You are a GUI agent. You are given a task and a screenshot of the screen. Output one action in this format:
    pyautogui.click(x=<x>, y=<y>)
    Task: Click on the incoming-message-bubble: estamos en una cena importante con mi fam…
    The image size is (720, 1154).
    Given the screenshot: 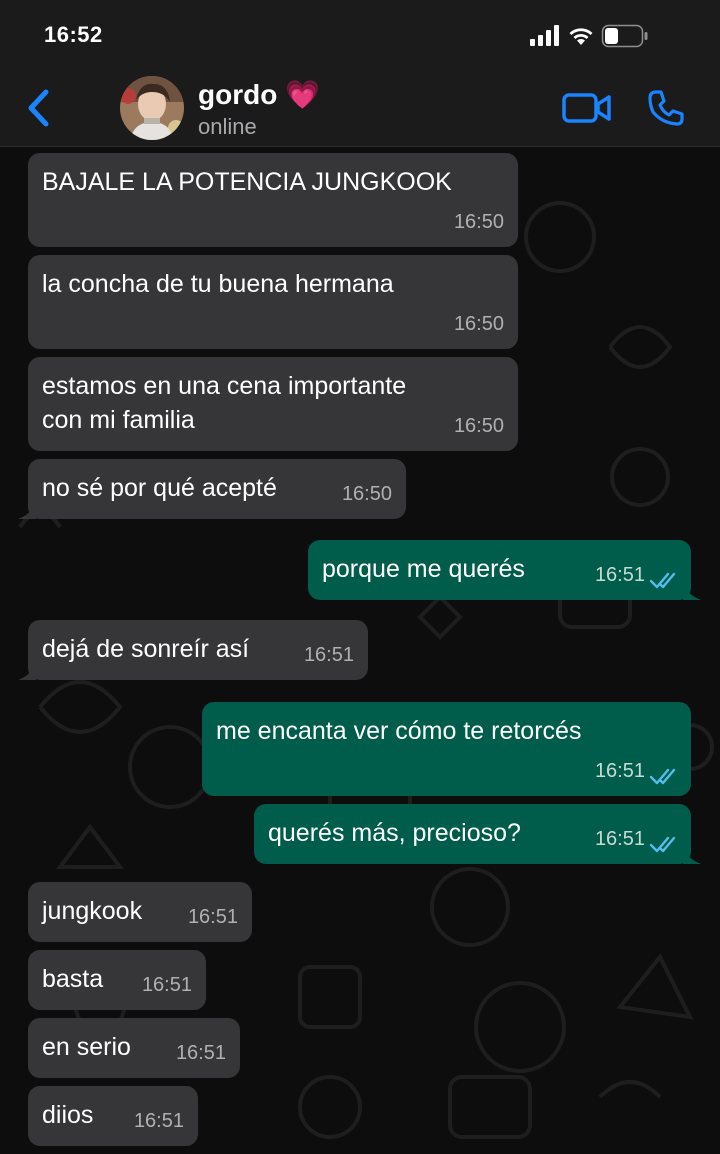 What is the action you would take?
    pyautogui.click(x=273, y=404)
    